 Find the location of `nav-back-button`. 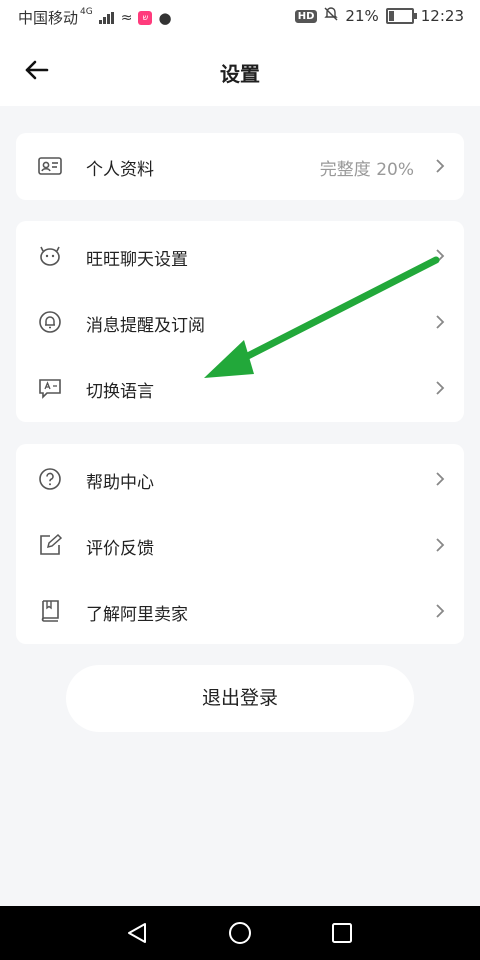

nav-back-button is located at coordinates (138, 933).